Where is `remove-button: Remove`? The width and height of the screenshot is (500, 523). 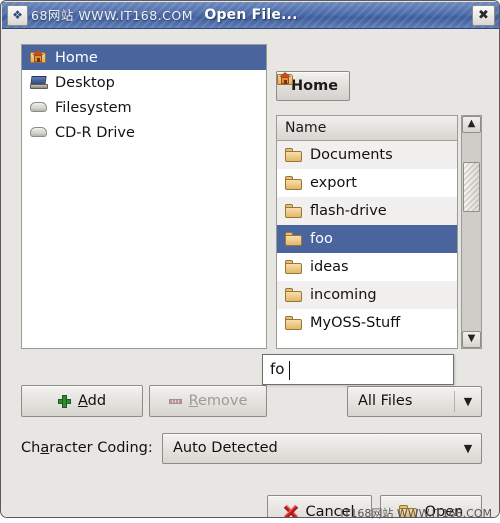
remove-button: Remove is located at coordinates (208, 401).